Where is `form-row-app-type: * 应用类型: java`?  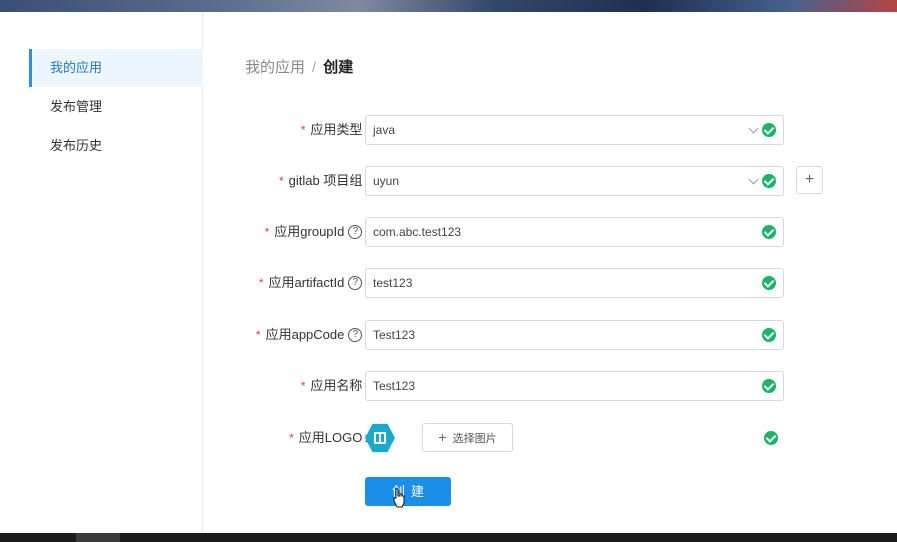
form-row-app-type: * 应用类型: java is located at coordinates (520, 130).